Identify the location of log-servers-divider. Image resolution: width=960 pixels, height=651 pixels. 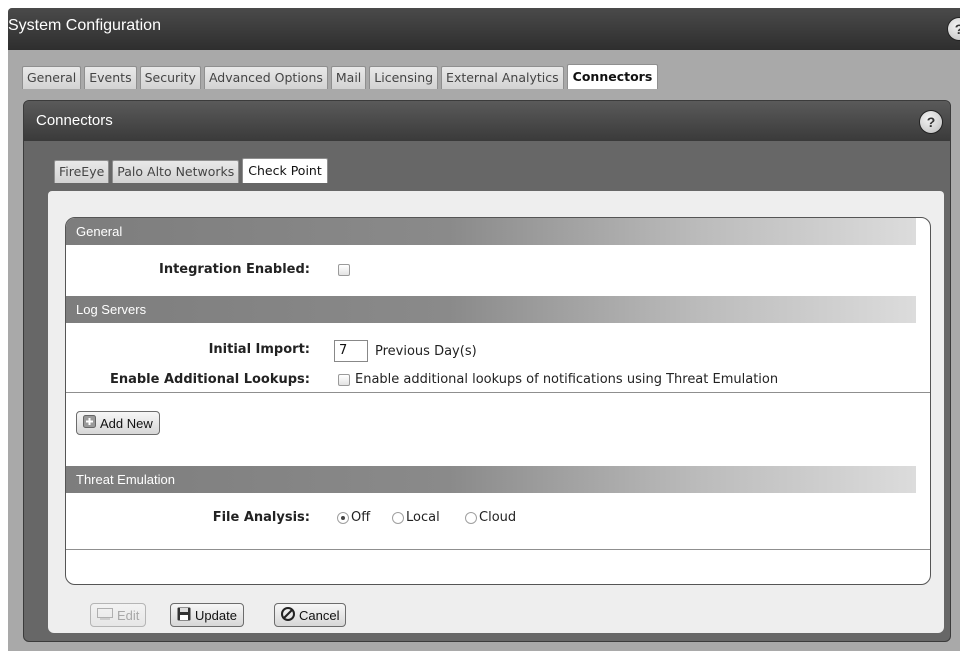
(498, 392).